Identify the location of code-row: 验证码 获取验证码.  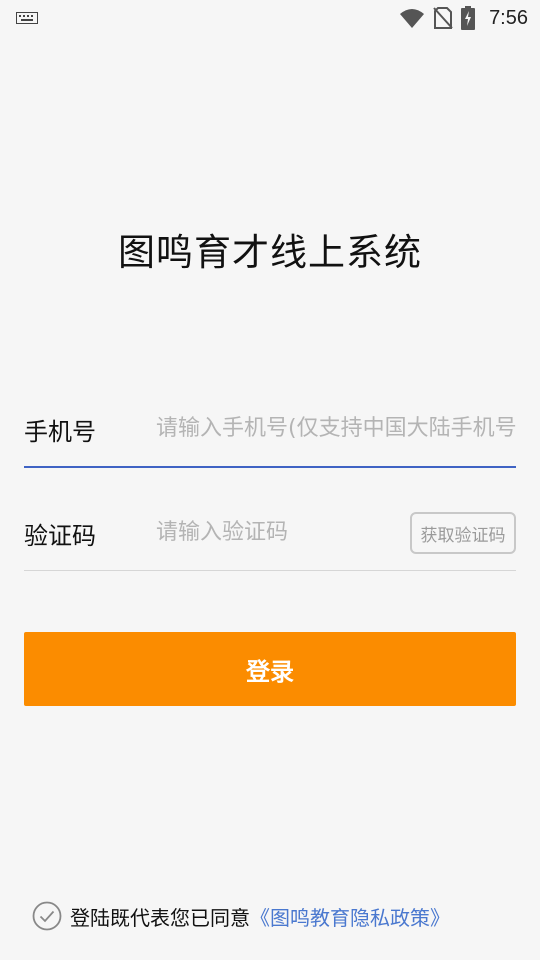
(270, 535).